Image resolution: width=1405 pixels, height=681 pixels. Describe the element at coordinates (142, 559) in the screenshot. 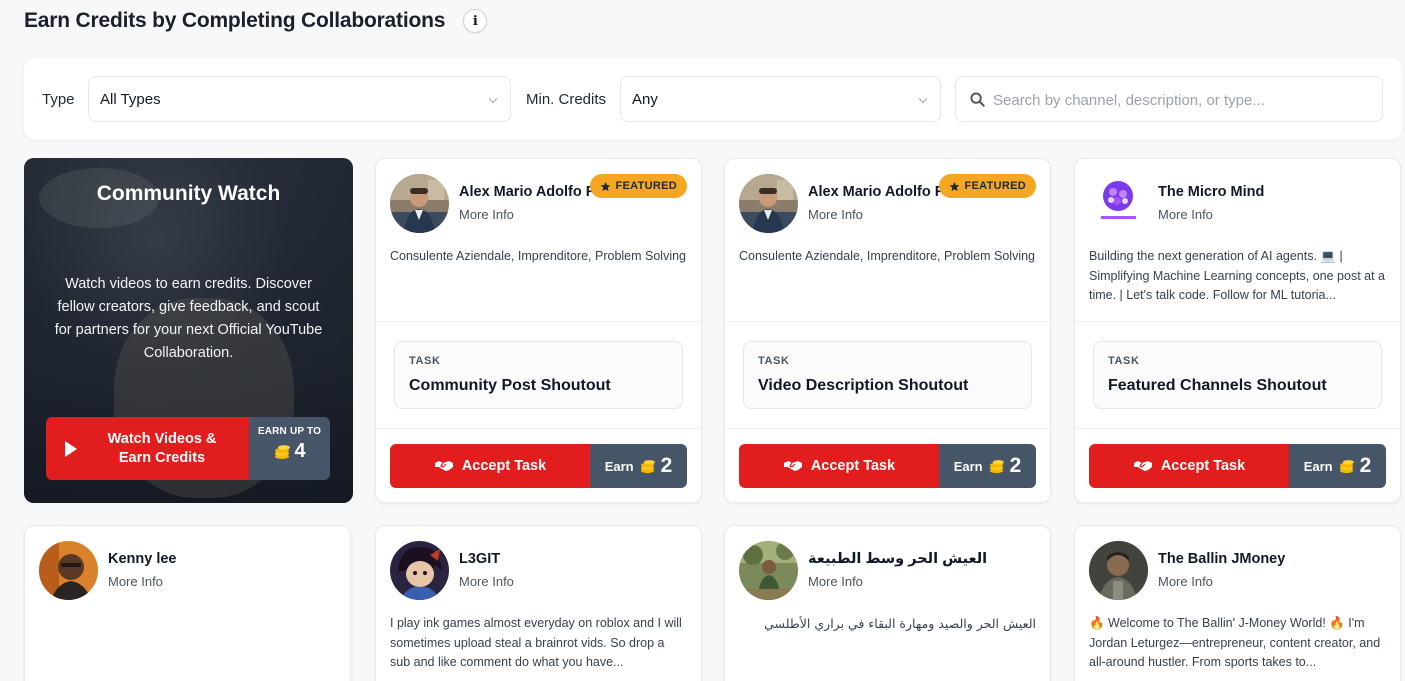

I see `channel-name: Kenny lee` at that location.